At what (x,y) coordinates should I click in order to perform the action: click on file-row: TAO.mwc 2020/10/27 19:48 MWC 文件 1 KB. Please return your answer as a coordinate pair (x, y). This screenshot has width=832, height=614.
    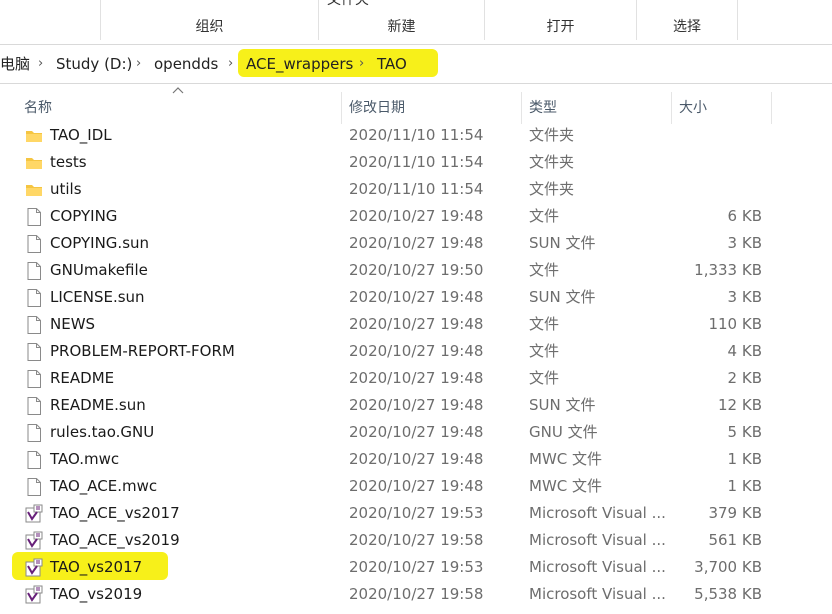
    Looking at the image, I should click on (416, 459).